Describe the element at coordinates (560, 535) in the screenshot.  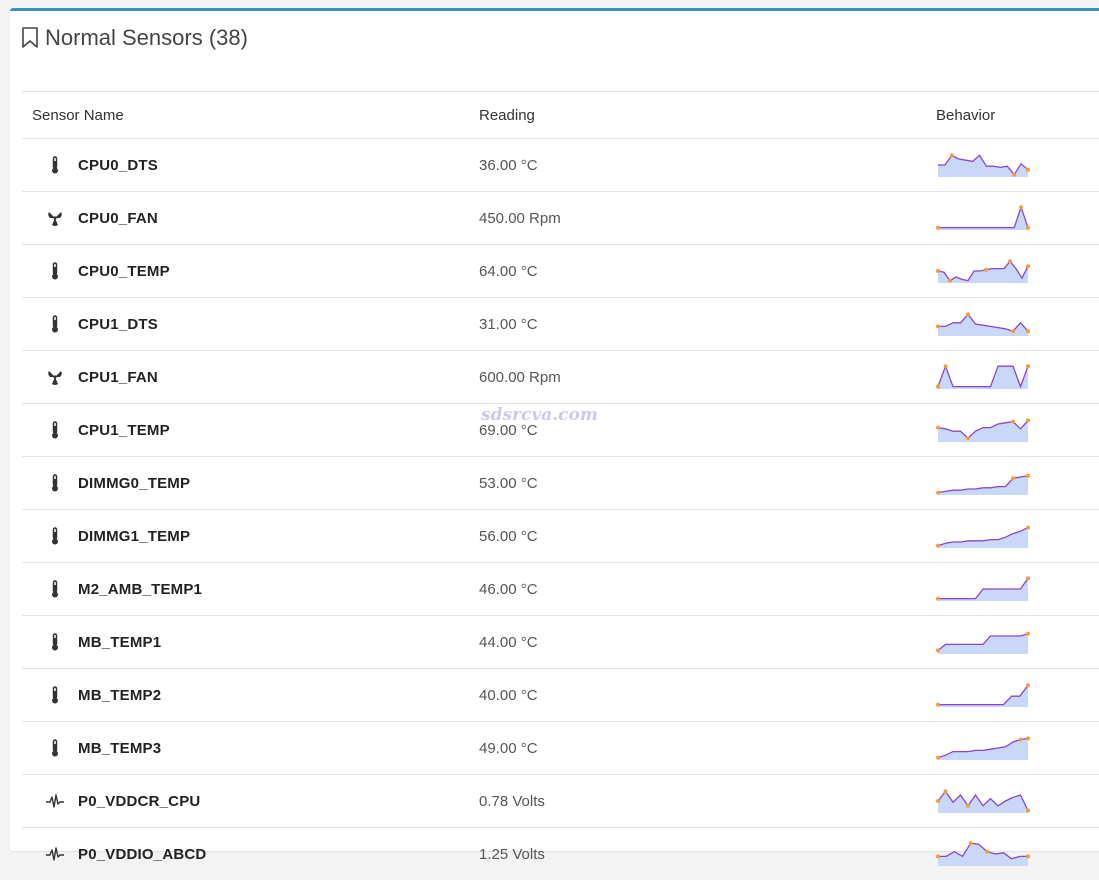
I see `table-row: DIMMG1_TEMP 56.00 °C` at that location.